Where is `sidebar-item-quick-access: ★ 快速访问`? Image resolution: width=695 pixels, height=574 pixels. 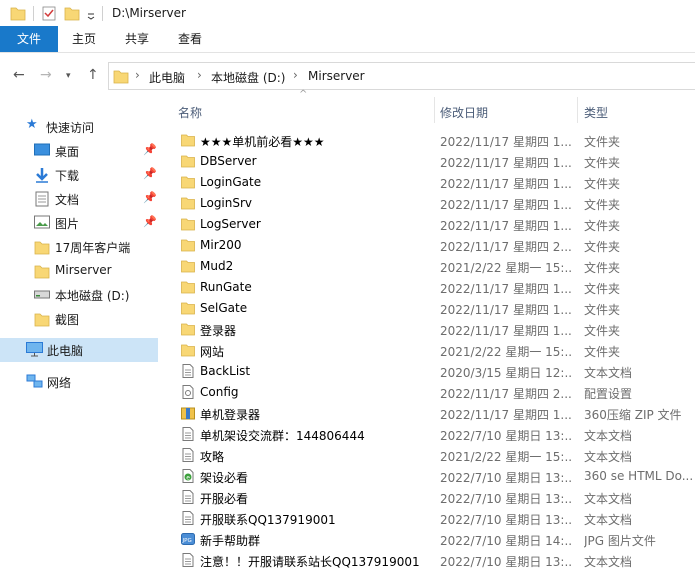
sidebar-item-quick-access: ★ 快速访问 is located at coordinates (79, 127).